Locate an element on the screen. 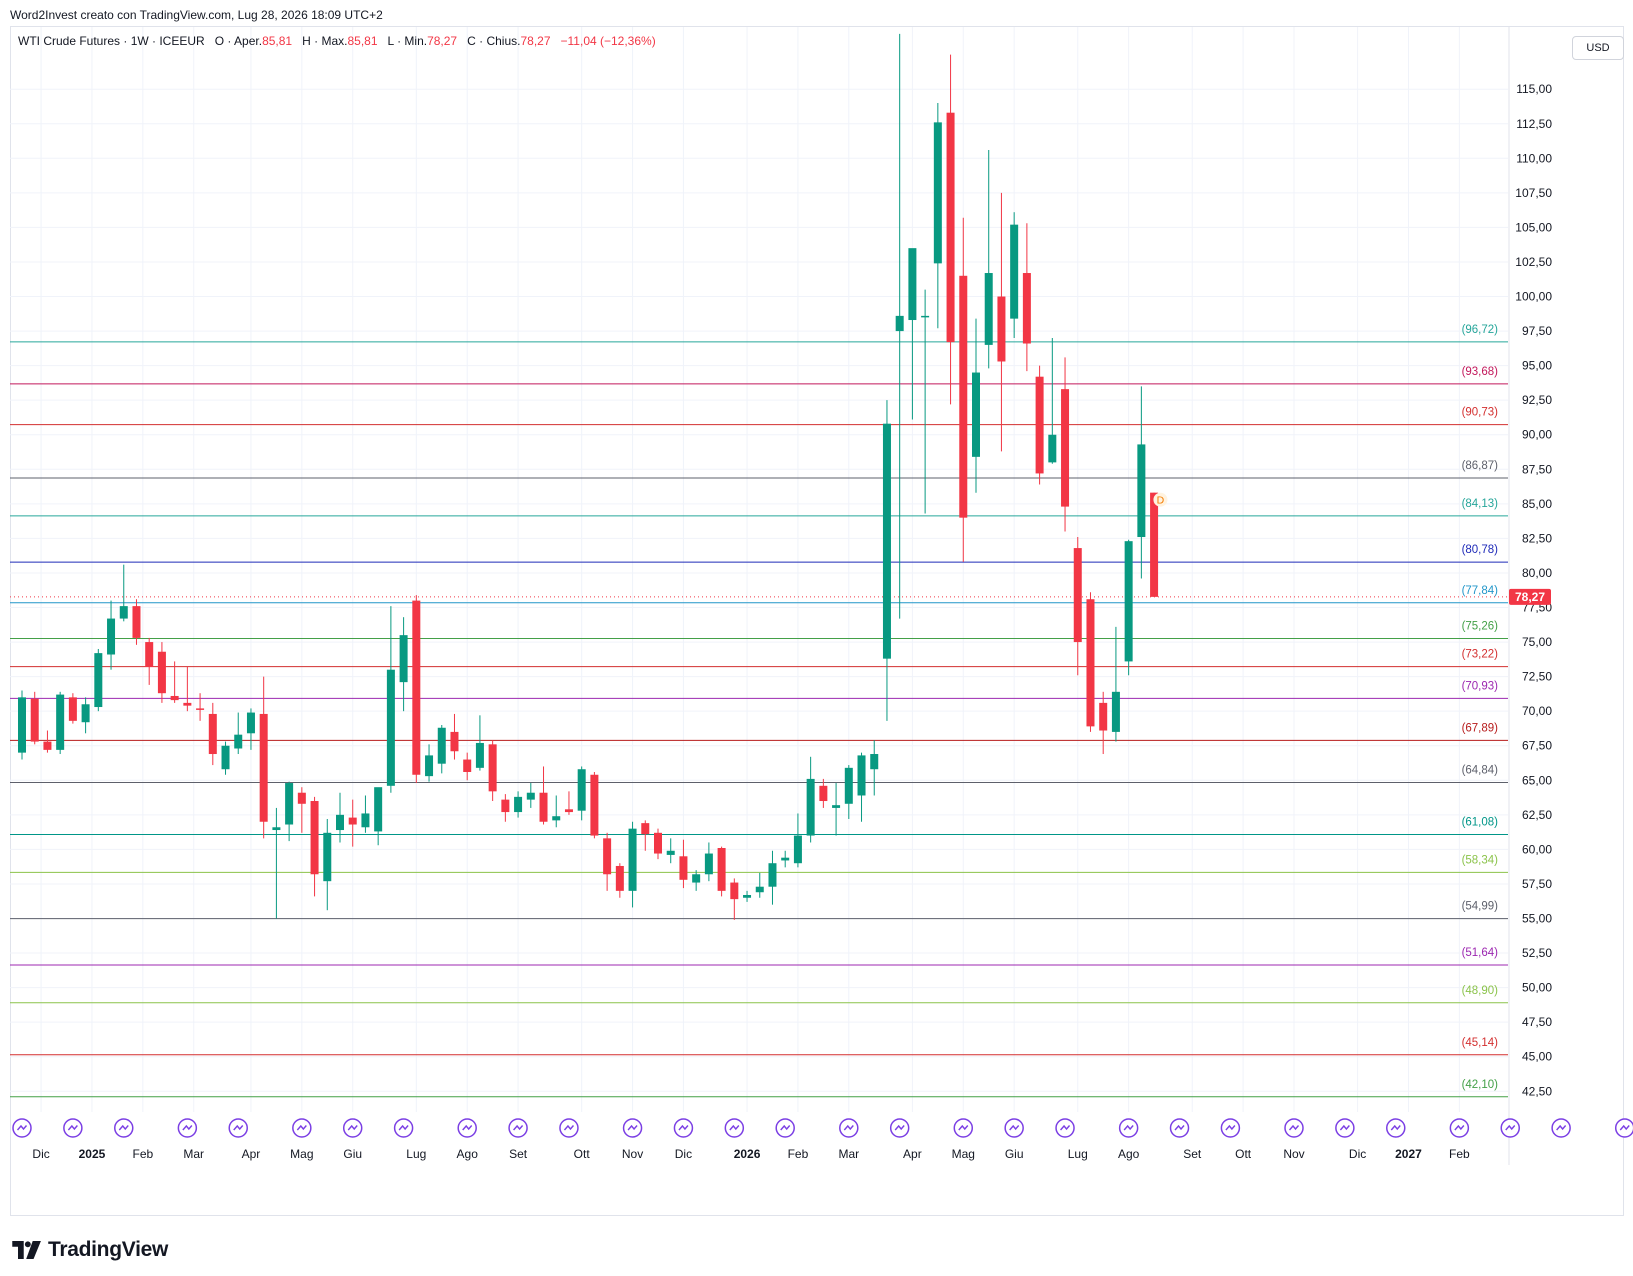 The height and width of the screenshot is (1276, 1633). y-tick-label: 62,50 is located at coordinates (1537, 815).